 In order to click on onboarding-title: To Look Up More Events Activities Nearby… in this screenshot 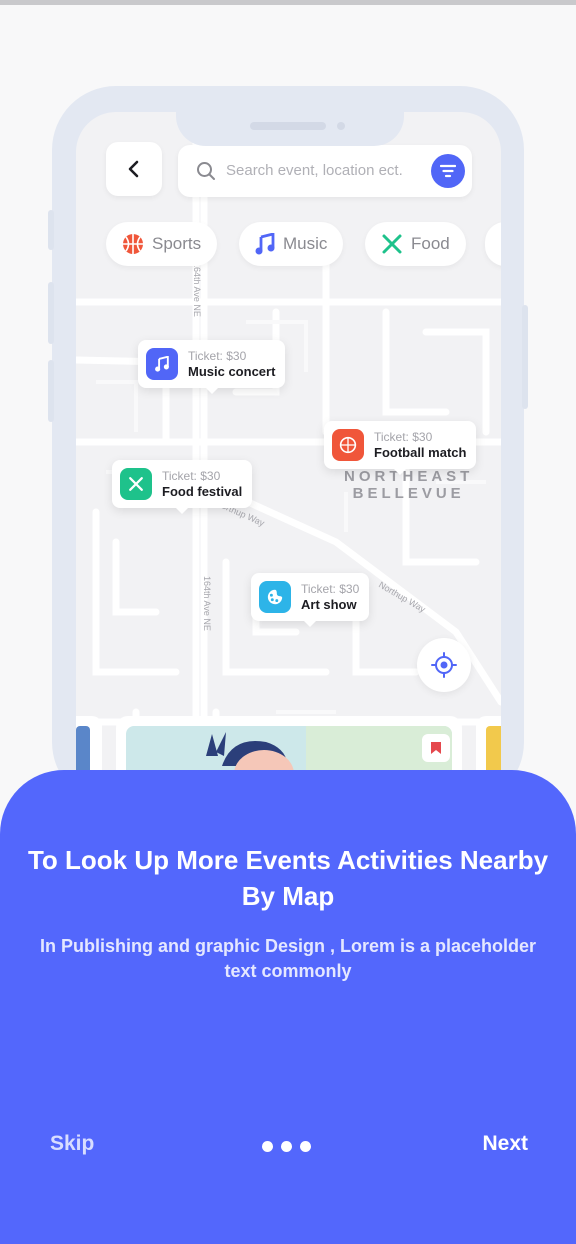, I will do `click(288, 878)`.